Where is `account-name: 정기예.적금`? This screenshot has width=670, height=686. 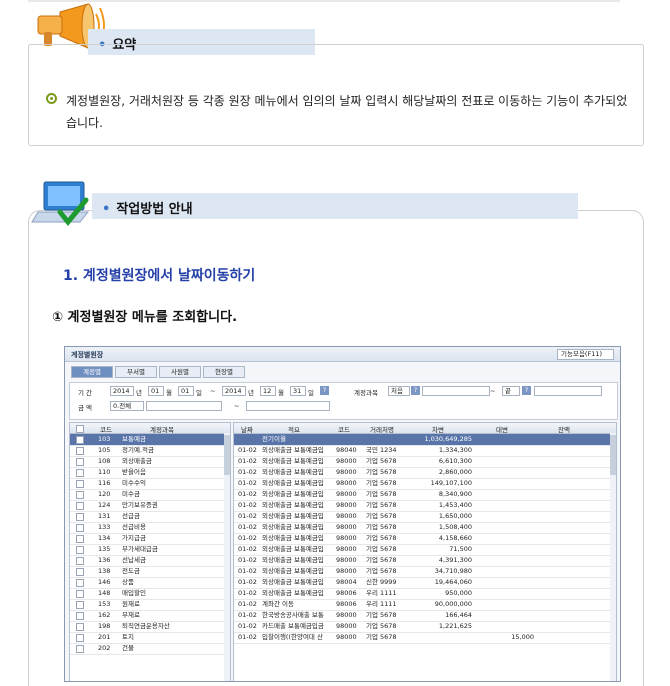
account-name: 정기예.적금 is located at coordinates (138, 450).